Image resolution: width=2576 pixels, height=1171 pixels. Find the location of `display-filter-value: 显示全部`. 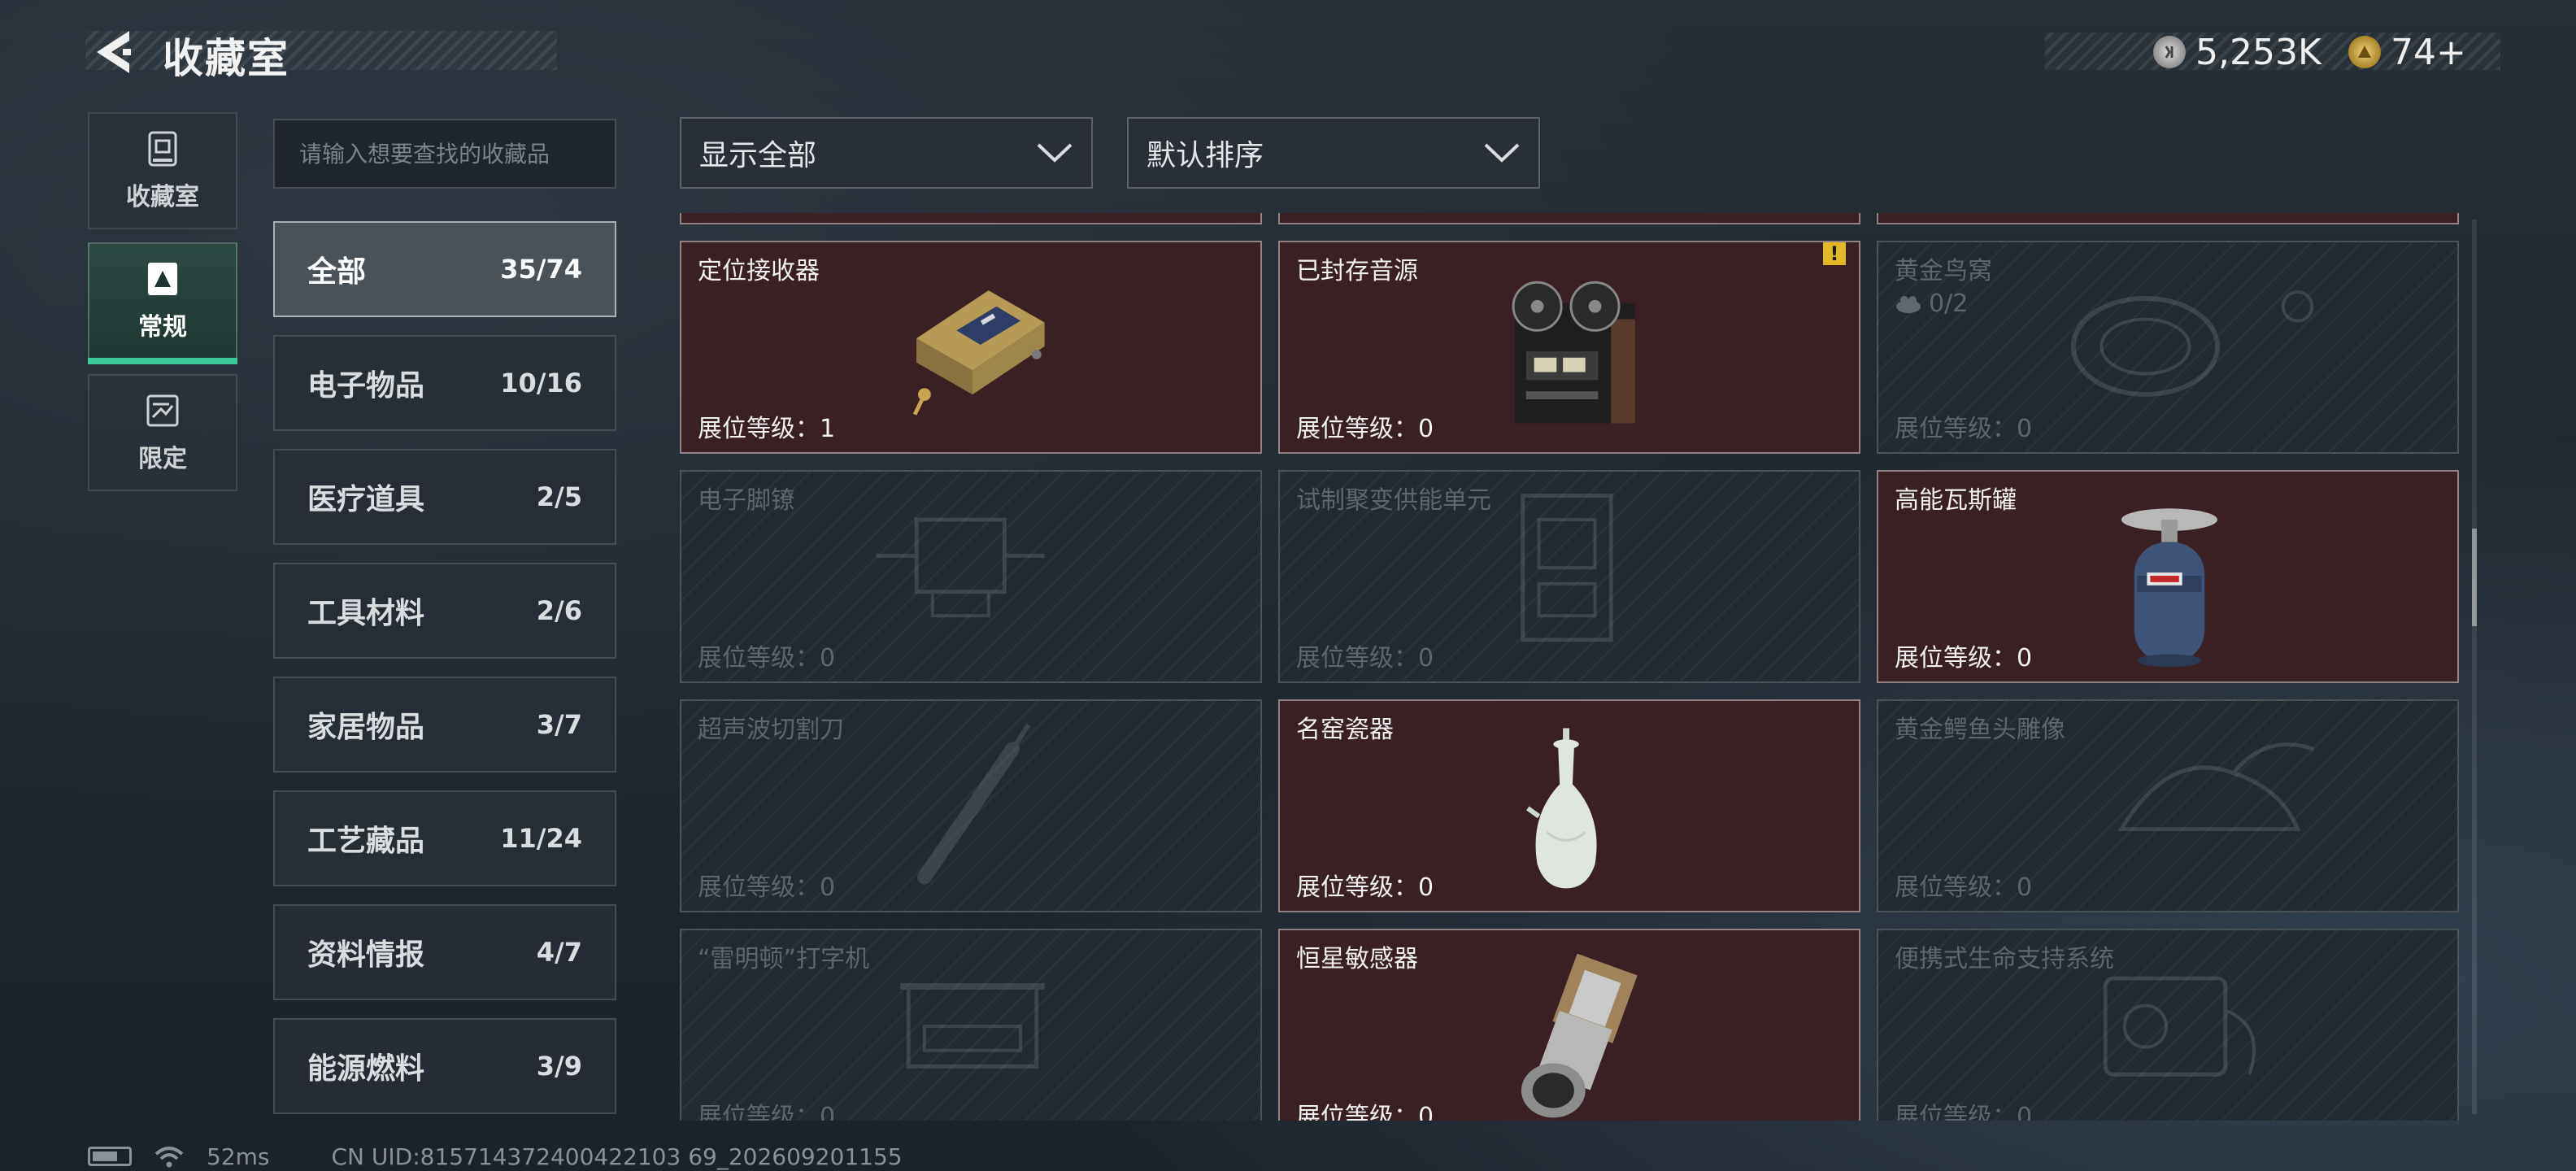

display-filter-value: 显示全部 is located at coordinates (758, 155).